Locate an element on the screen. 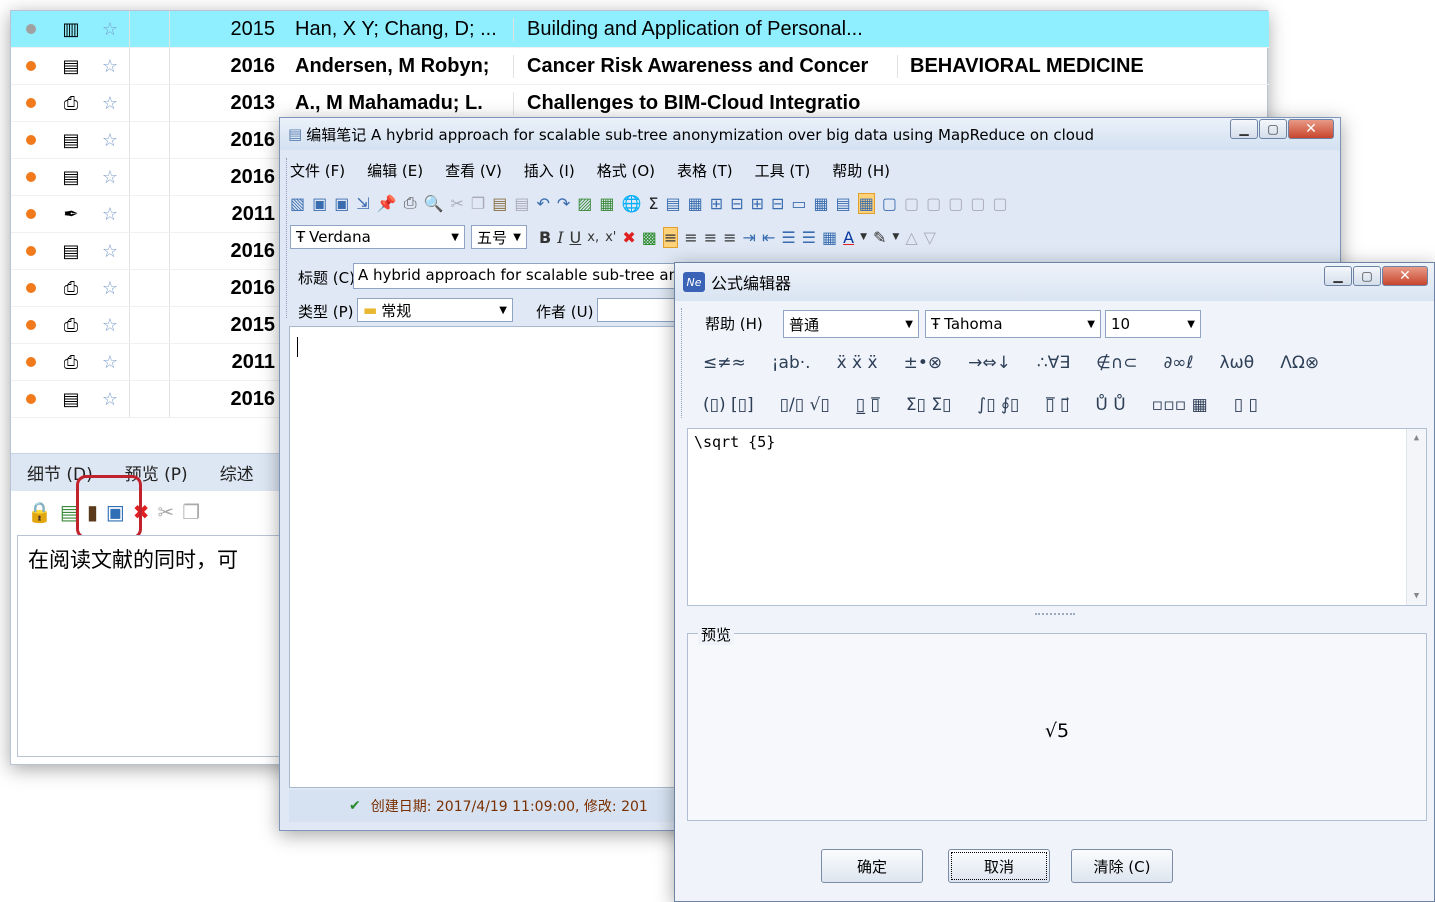 This screenshot has height=902, width=1435. greek-upper-button: ΛΩ⊗ is located at coordinates (1299, 363).